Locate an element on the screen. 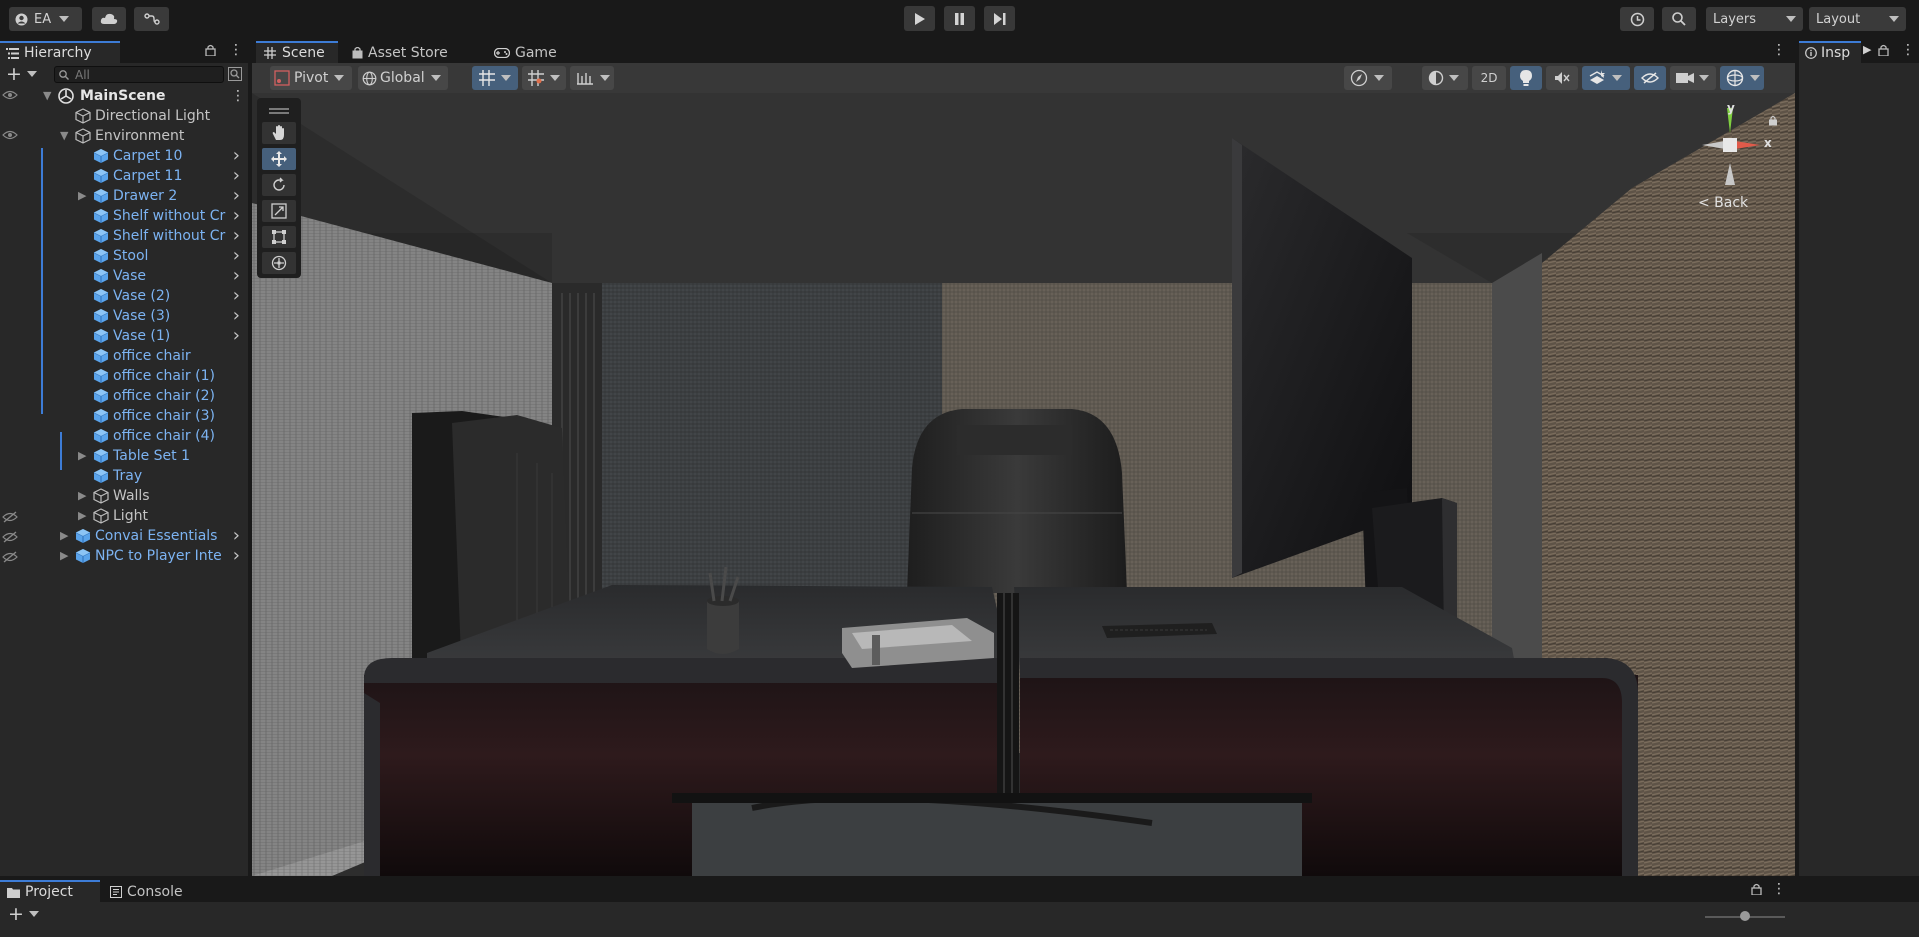 This screenshot has height=937, width=1919. hierarchy-item: Vase (2) › is located at coordinates (124, 296).